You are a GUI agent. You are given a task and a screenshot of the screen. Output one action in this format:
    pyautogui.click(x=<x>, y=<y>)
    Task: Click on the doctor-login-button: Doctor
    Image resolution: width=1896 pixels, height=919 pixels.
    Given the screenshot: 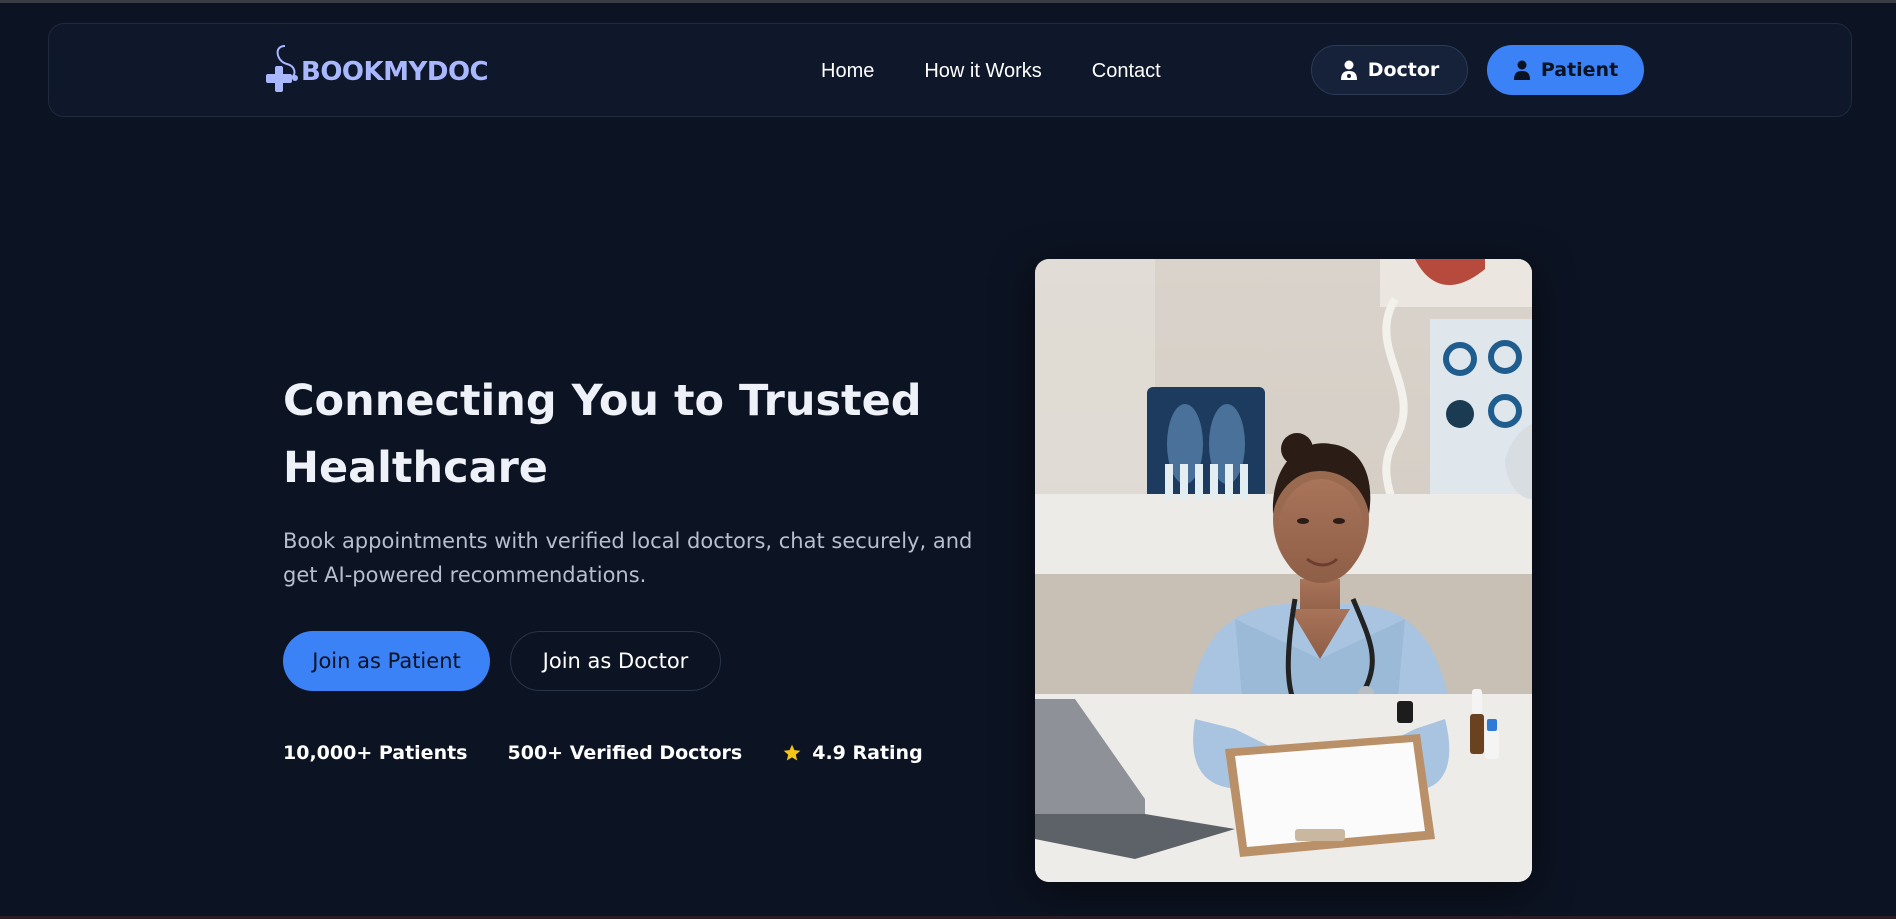 What is the action you would take?
    pyautogui.click(x=1389, y=70)
    